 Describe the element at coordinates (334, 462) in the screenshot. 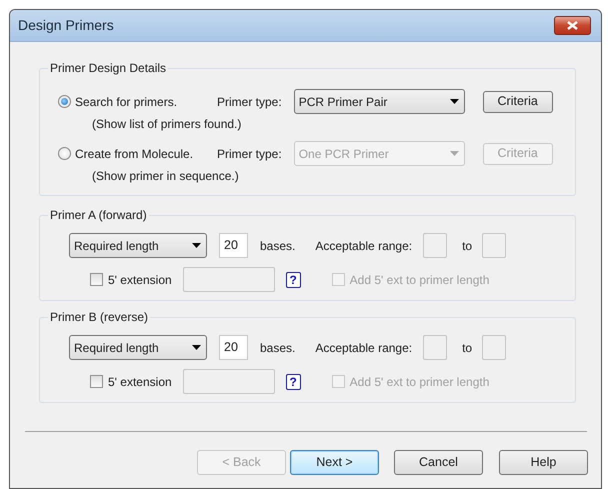

I see `dialog-button: Next >` at that location.